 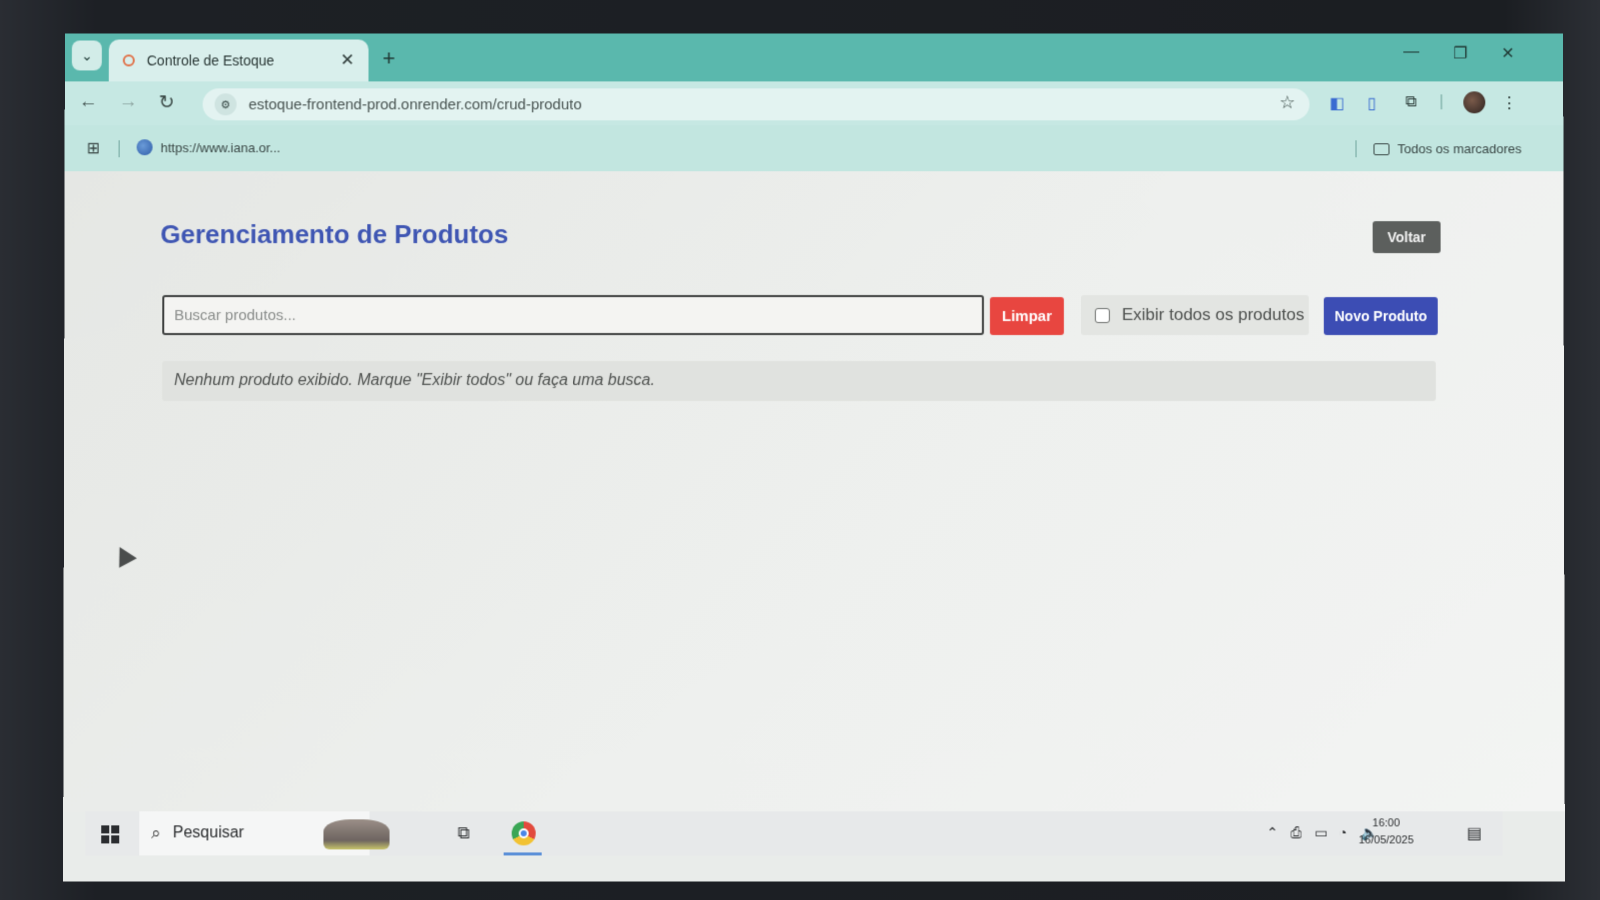 I want to click on active-app-indicator, so click(x=523, y=853).